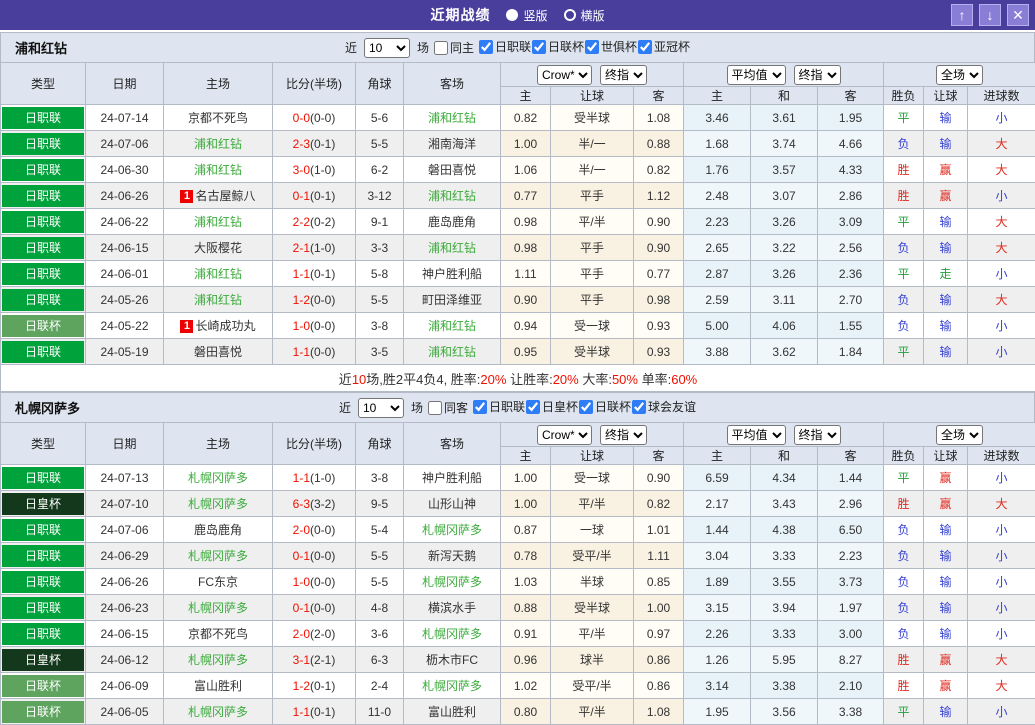  I want to click on result-outcome-cell: 胜, so click(904, 660).